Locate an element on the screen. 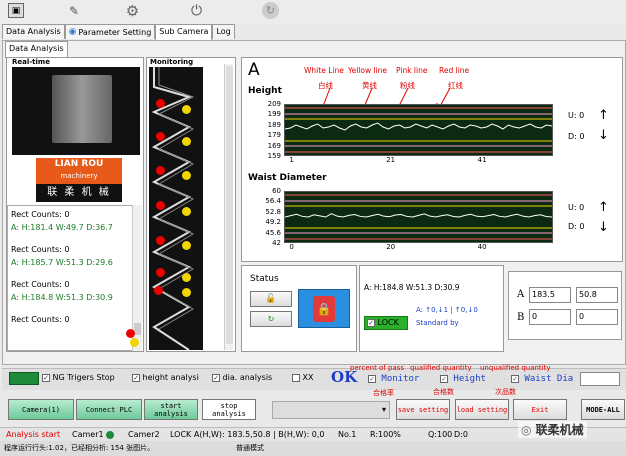  data-series-line is located at coordinates (418, 126).